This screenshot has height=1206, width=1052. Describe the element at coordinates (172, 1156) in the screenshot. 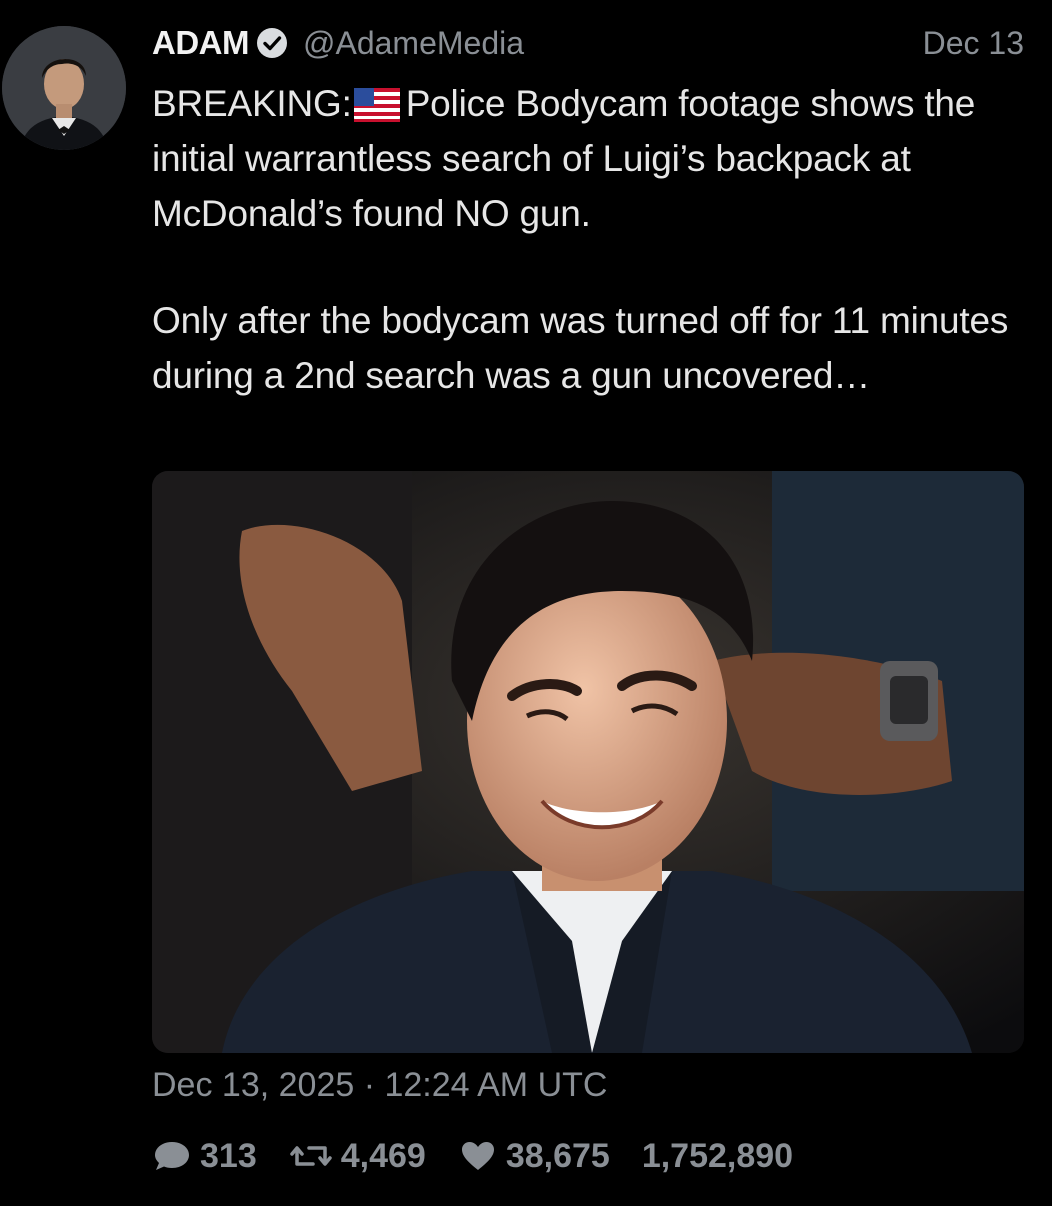

I see `reply-icon` at that location.